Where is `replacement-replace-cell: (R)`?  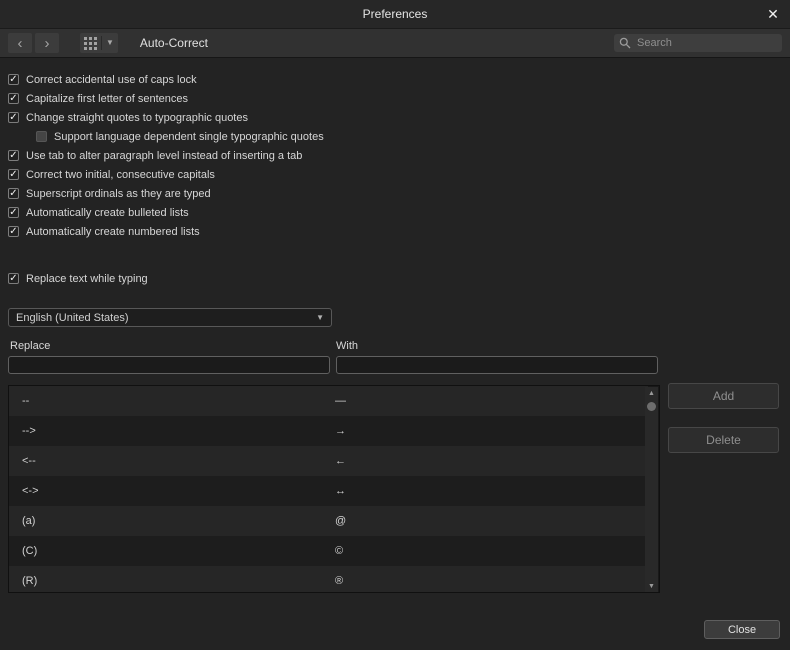
replacement-replace-cell: (R) is located at coordinates (30, 581).